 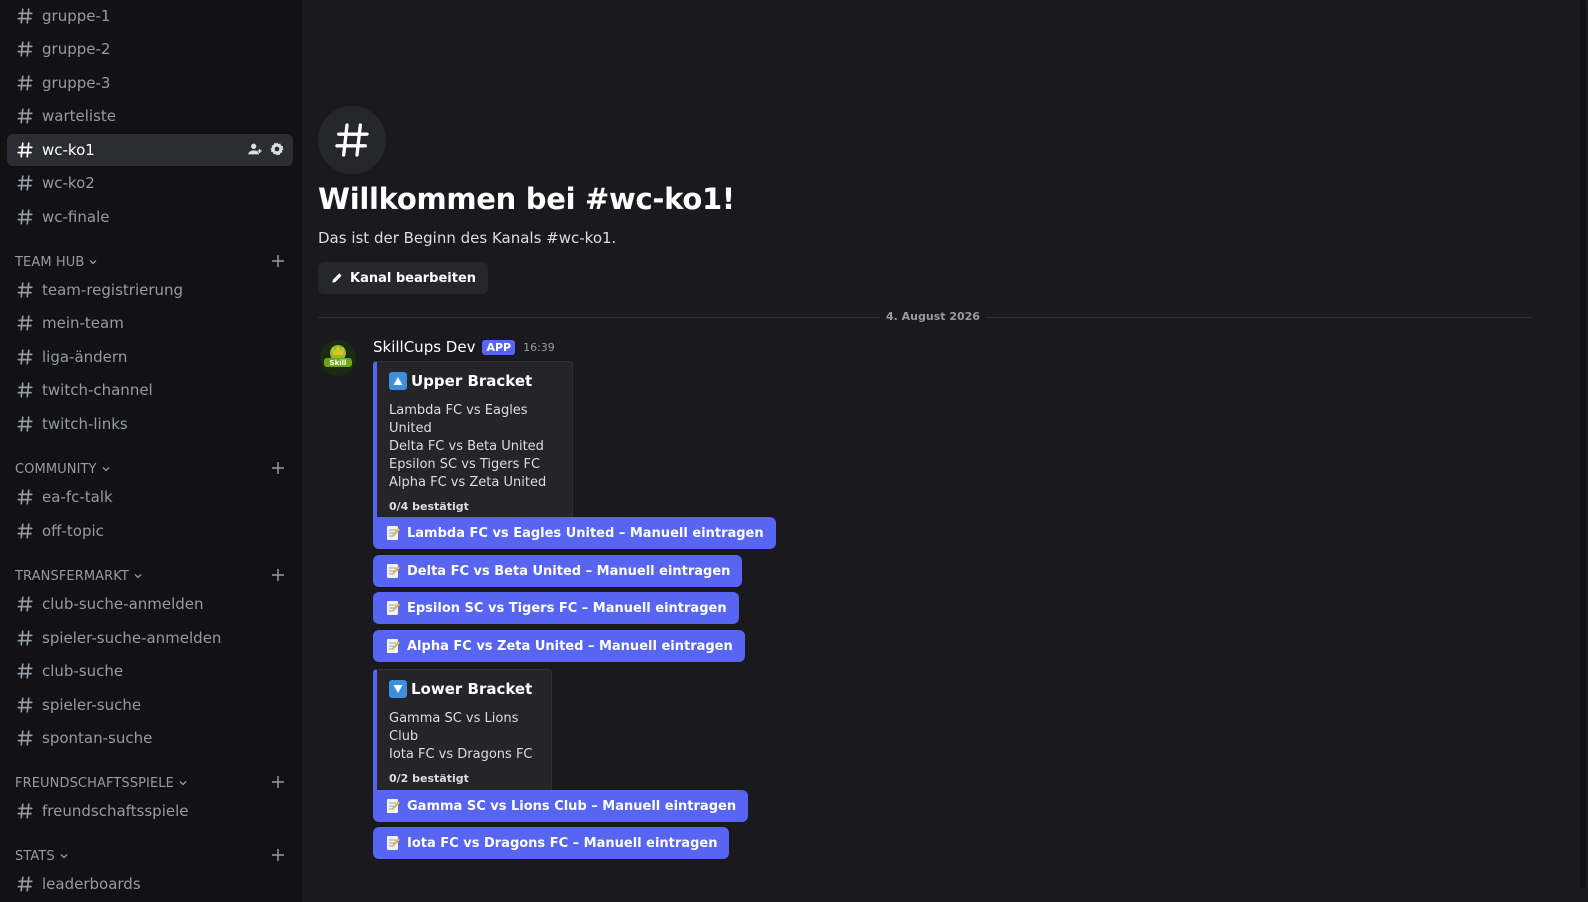 I want to click on channel-gruppe-2: gruppe-2, so click(x=150, y=49).